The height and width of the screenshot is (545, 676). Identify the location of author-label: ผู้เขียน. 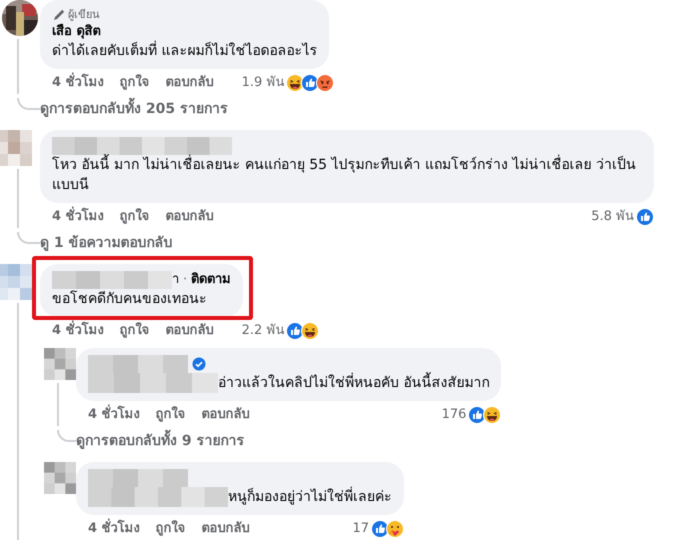
(84, 15).